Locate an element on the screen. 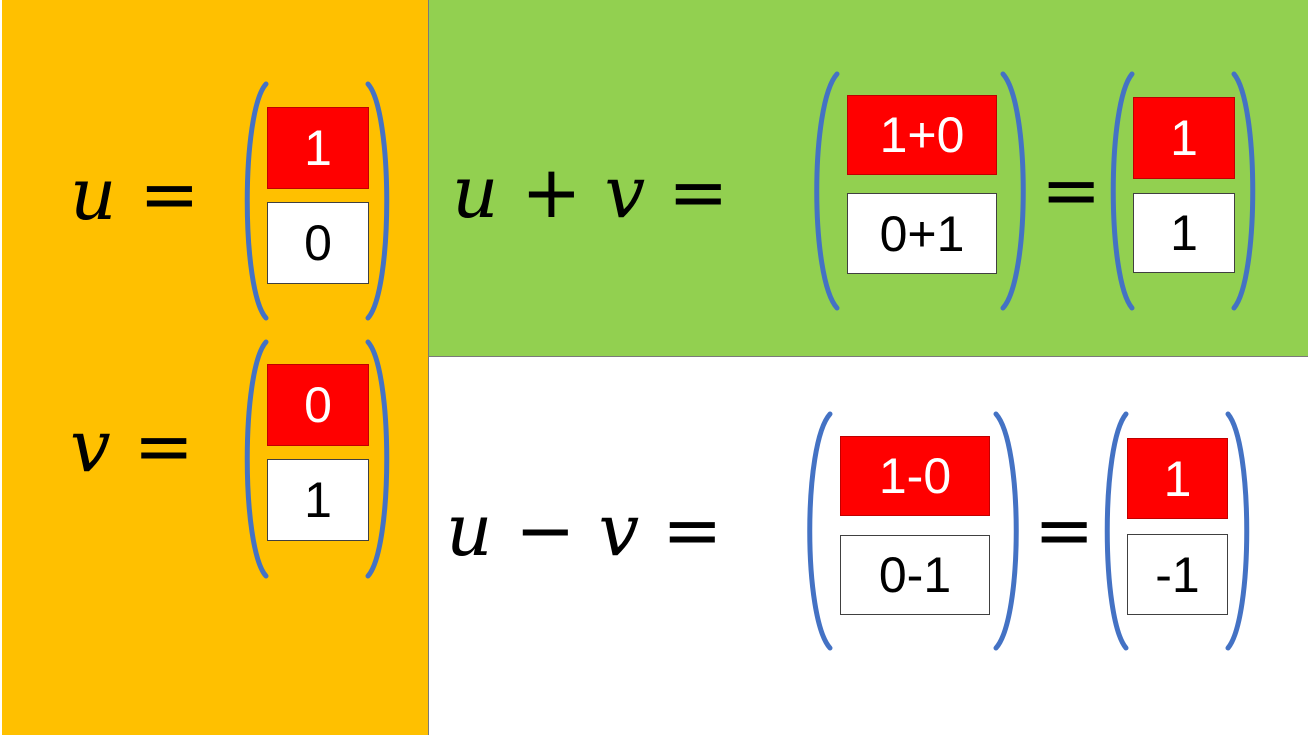  sum-v-symbol: v is located at coordinates (625, 192).